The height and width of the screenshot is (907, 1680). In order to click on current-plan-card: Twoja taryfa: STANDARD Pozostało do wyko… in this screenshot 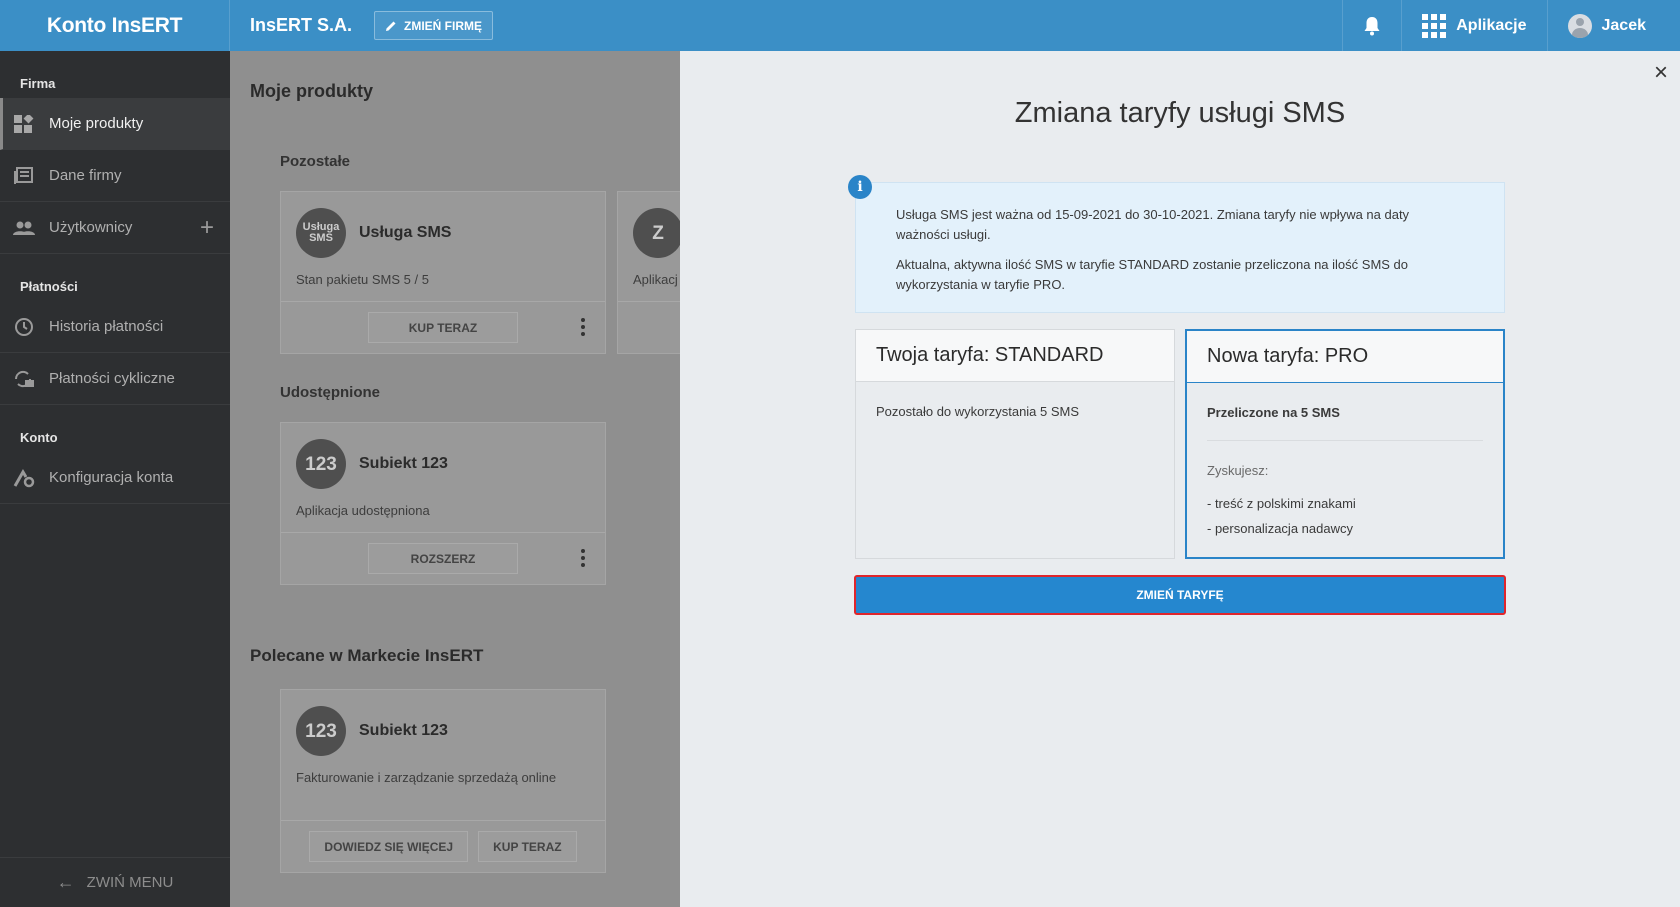, I will do `click(1015, 444)`.